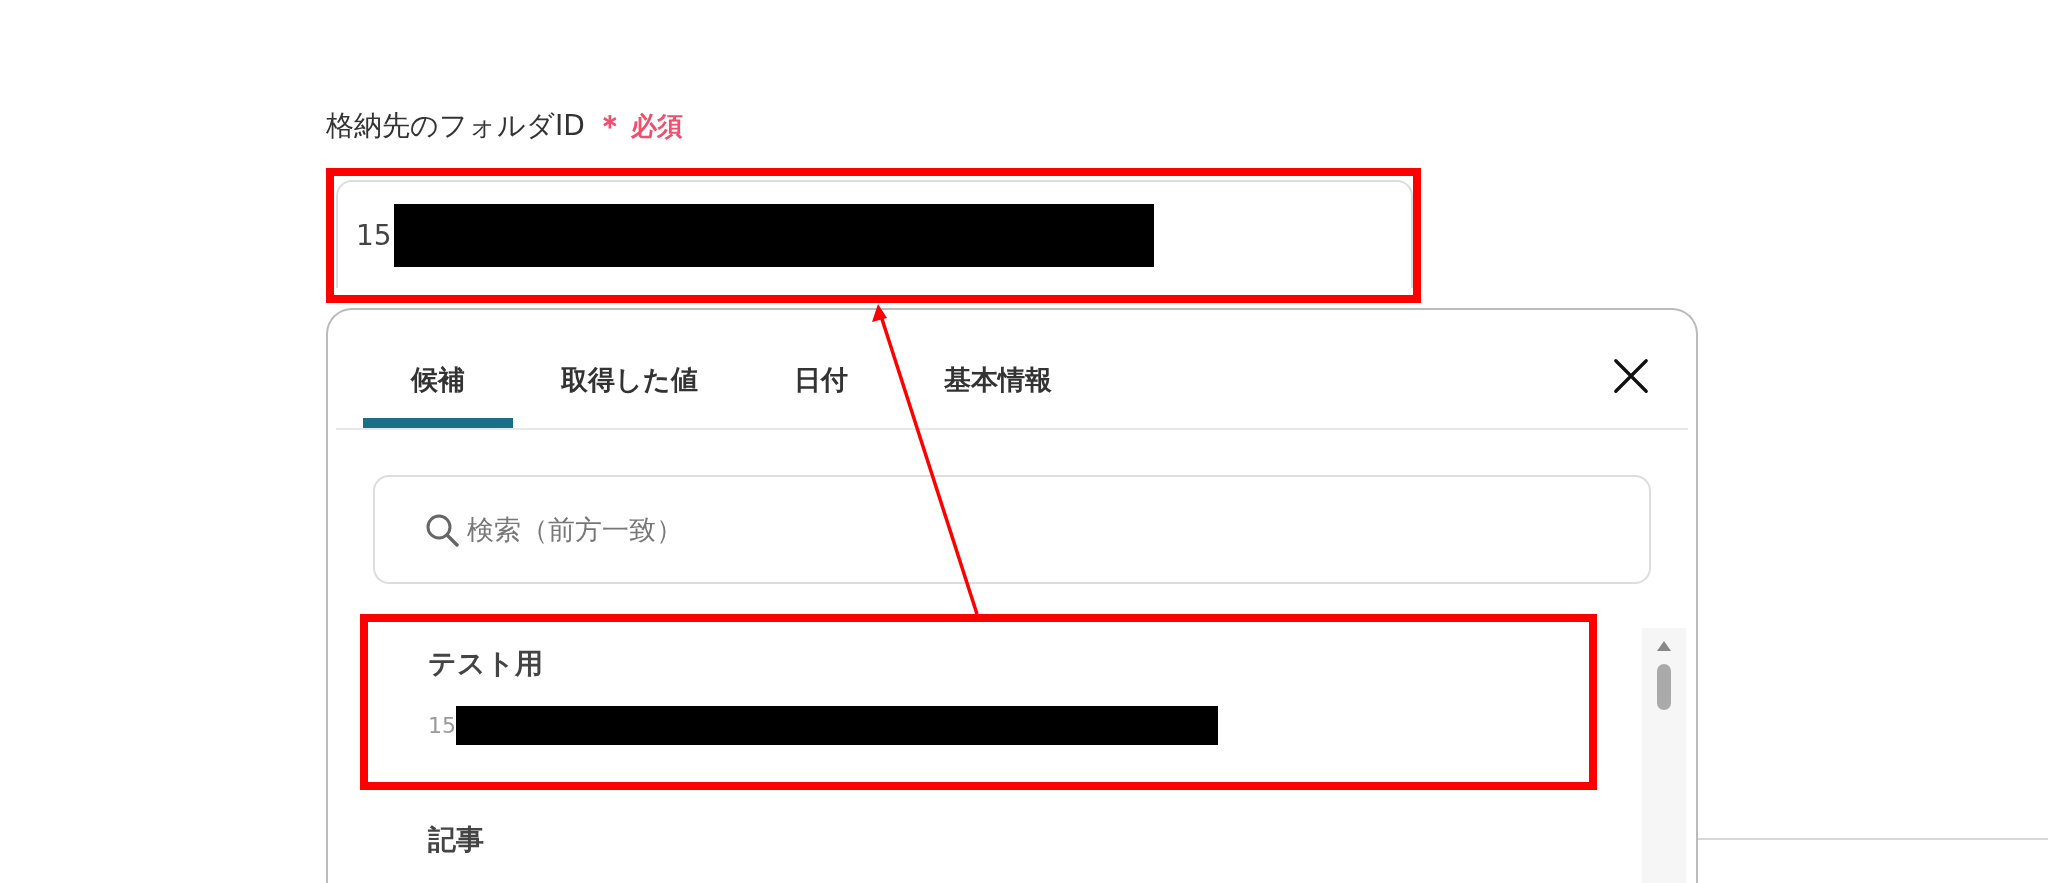  I want to click on list-item: 記事, so click(978, 829).